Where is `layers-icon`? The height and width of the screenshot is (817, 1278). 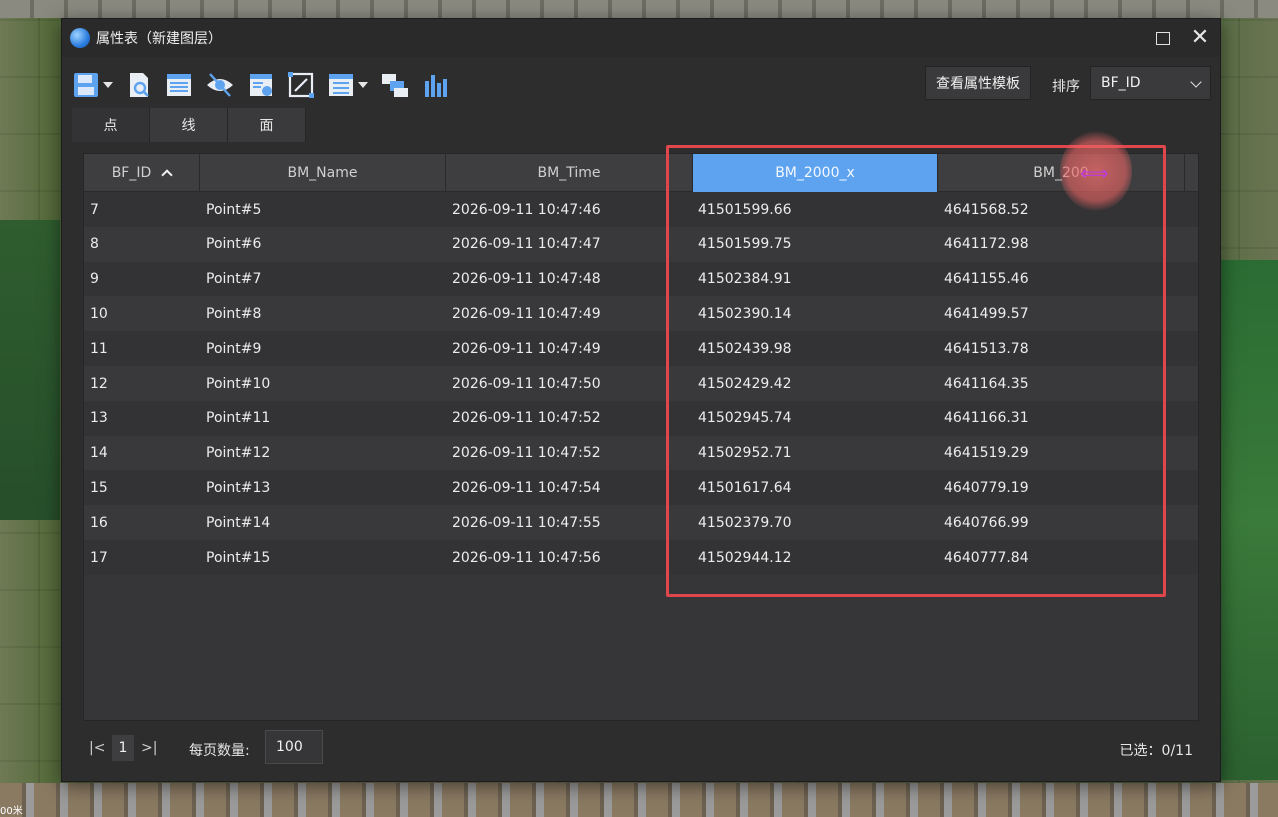
layers-icon is located at coordinates (395, 85).